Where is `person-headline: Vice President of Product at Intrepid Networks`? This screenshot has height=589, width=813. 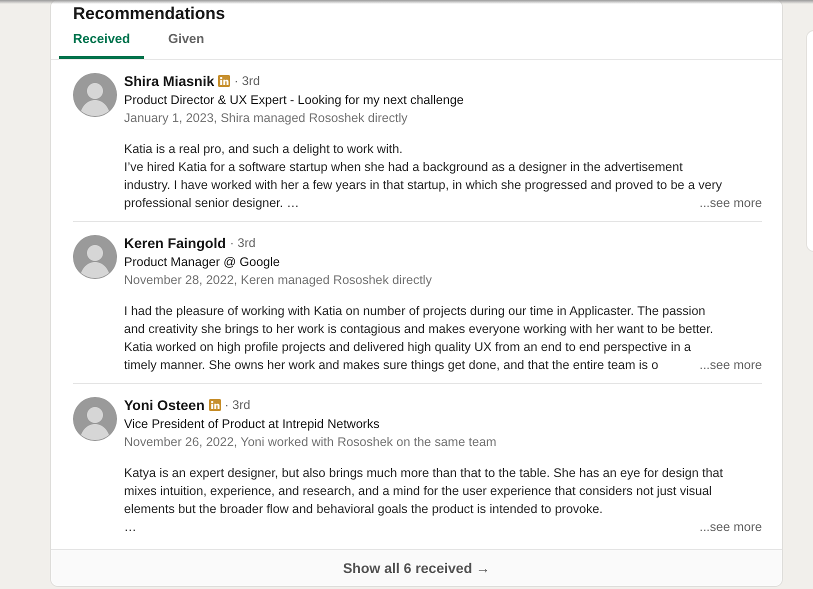
person-headline: Vice President of Product at Intrepid Networks is located at coordinates (252, 424).